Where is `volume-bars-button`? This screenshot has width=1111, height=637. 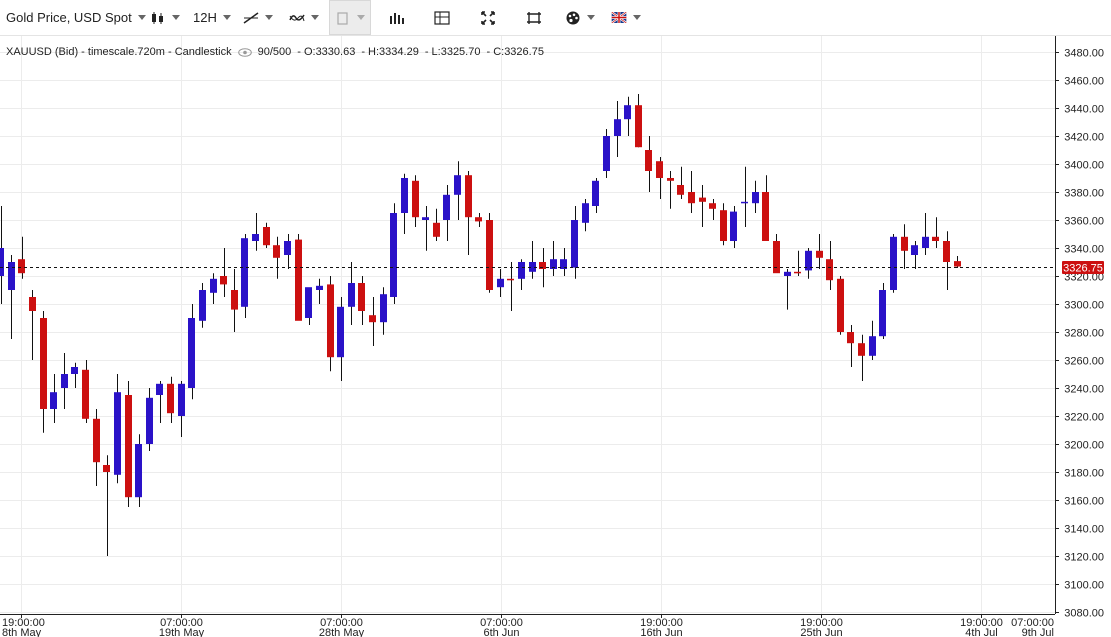
volume-bars-button is located at coordinates (396, 17).